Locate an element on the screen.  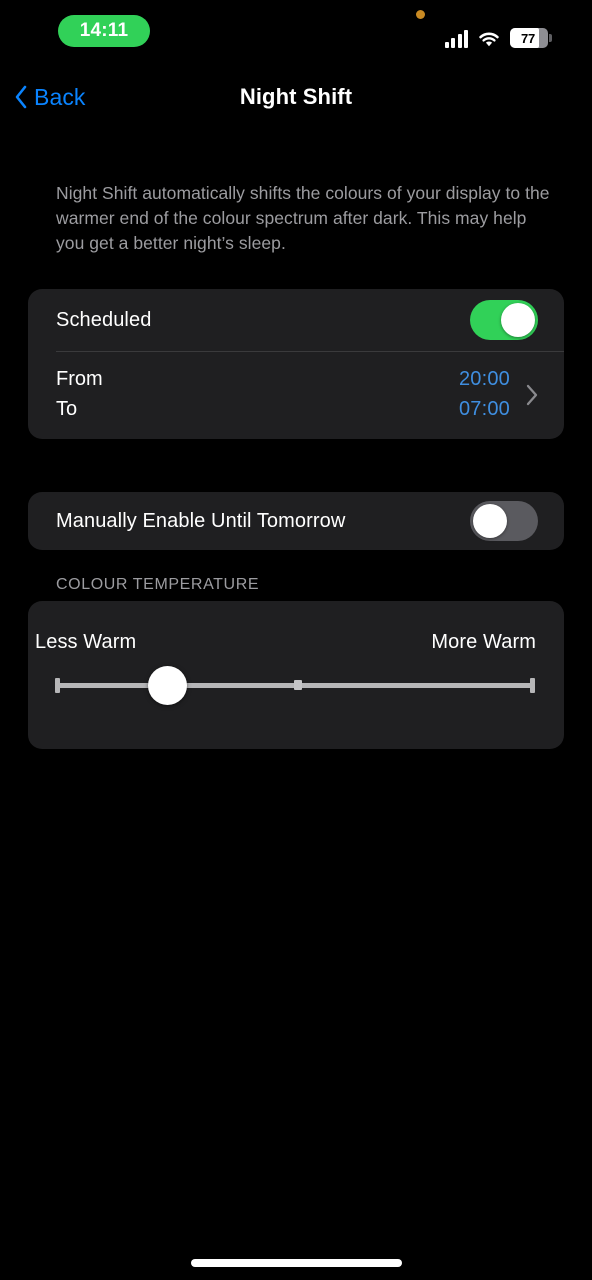
wifi-icon is located at coordinates (489, 39).